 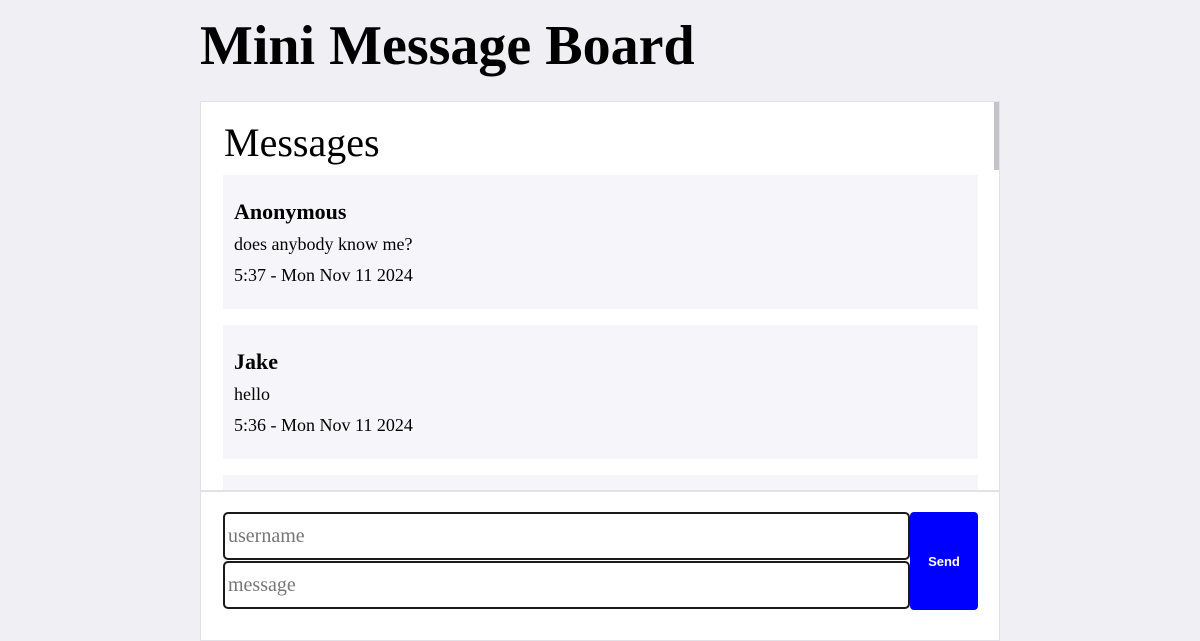 I want to click on messages-heading: Messages, so click(x=302, y=142).